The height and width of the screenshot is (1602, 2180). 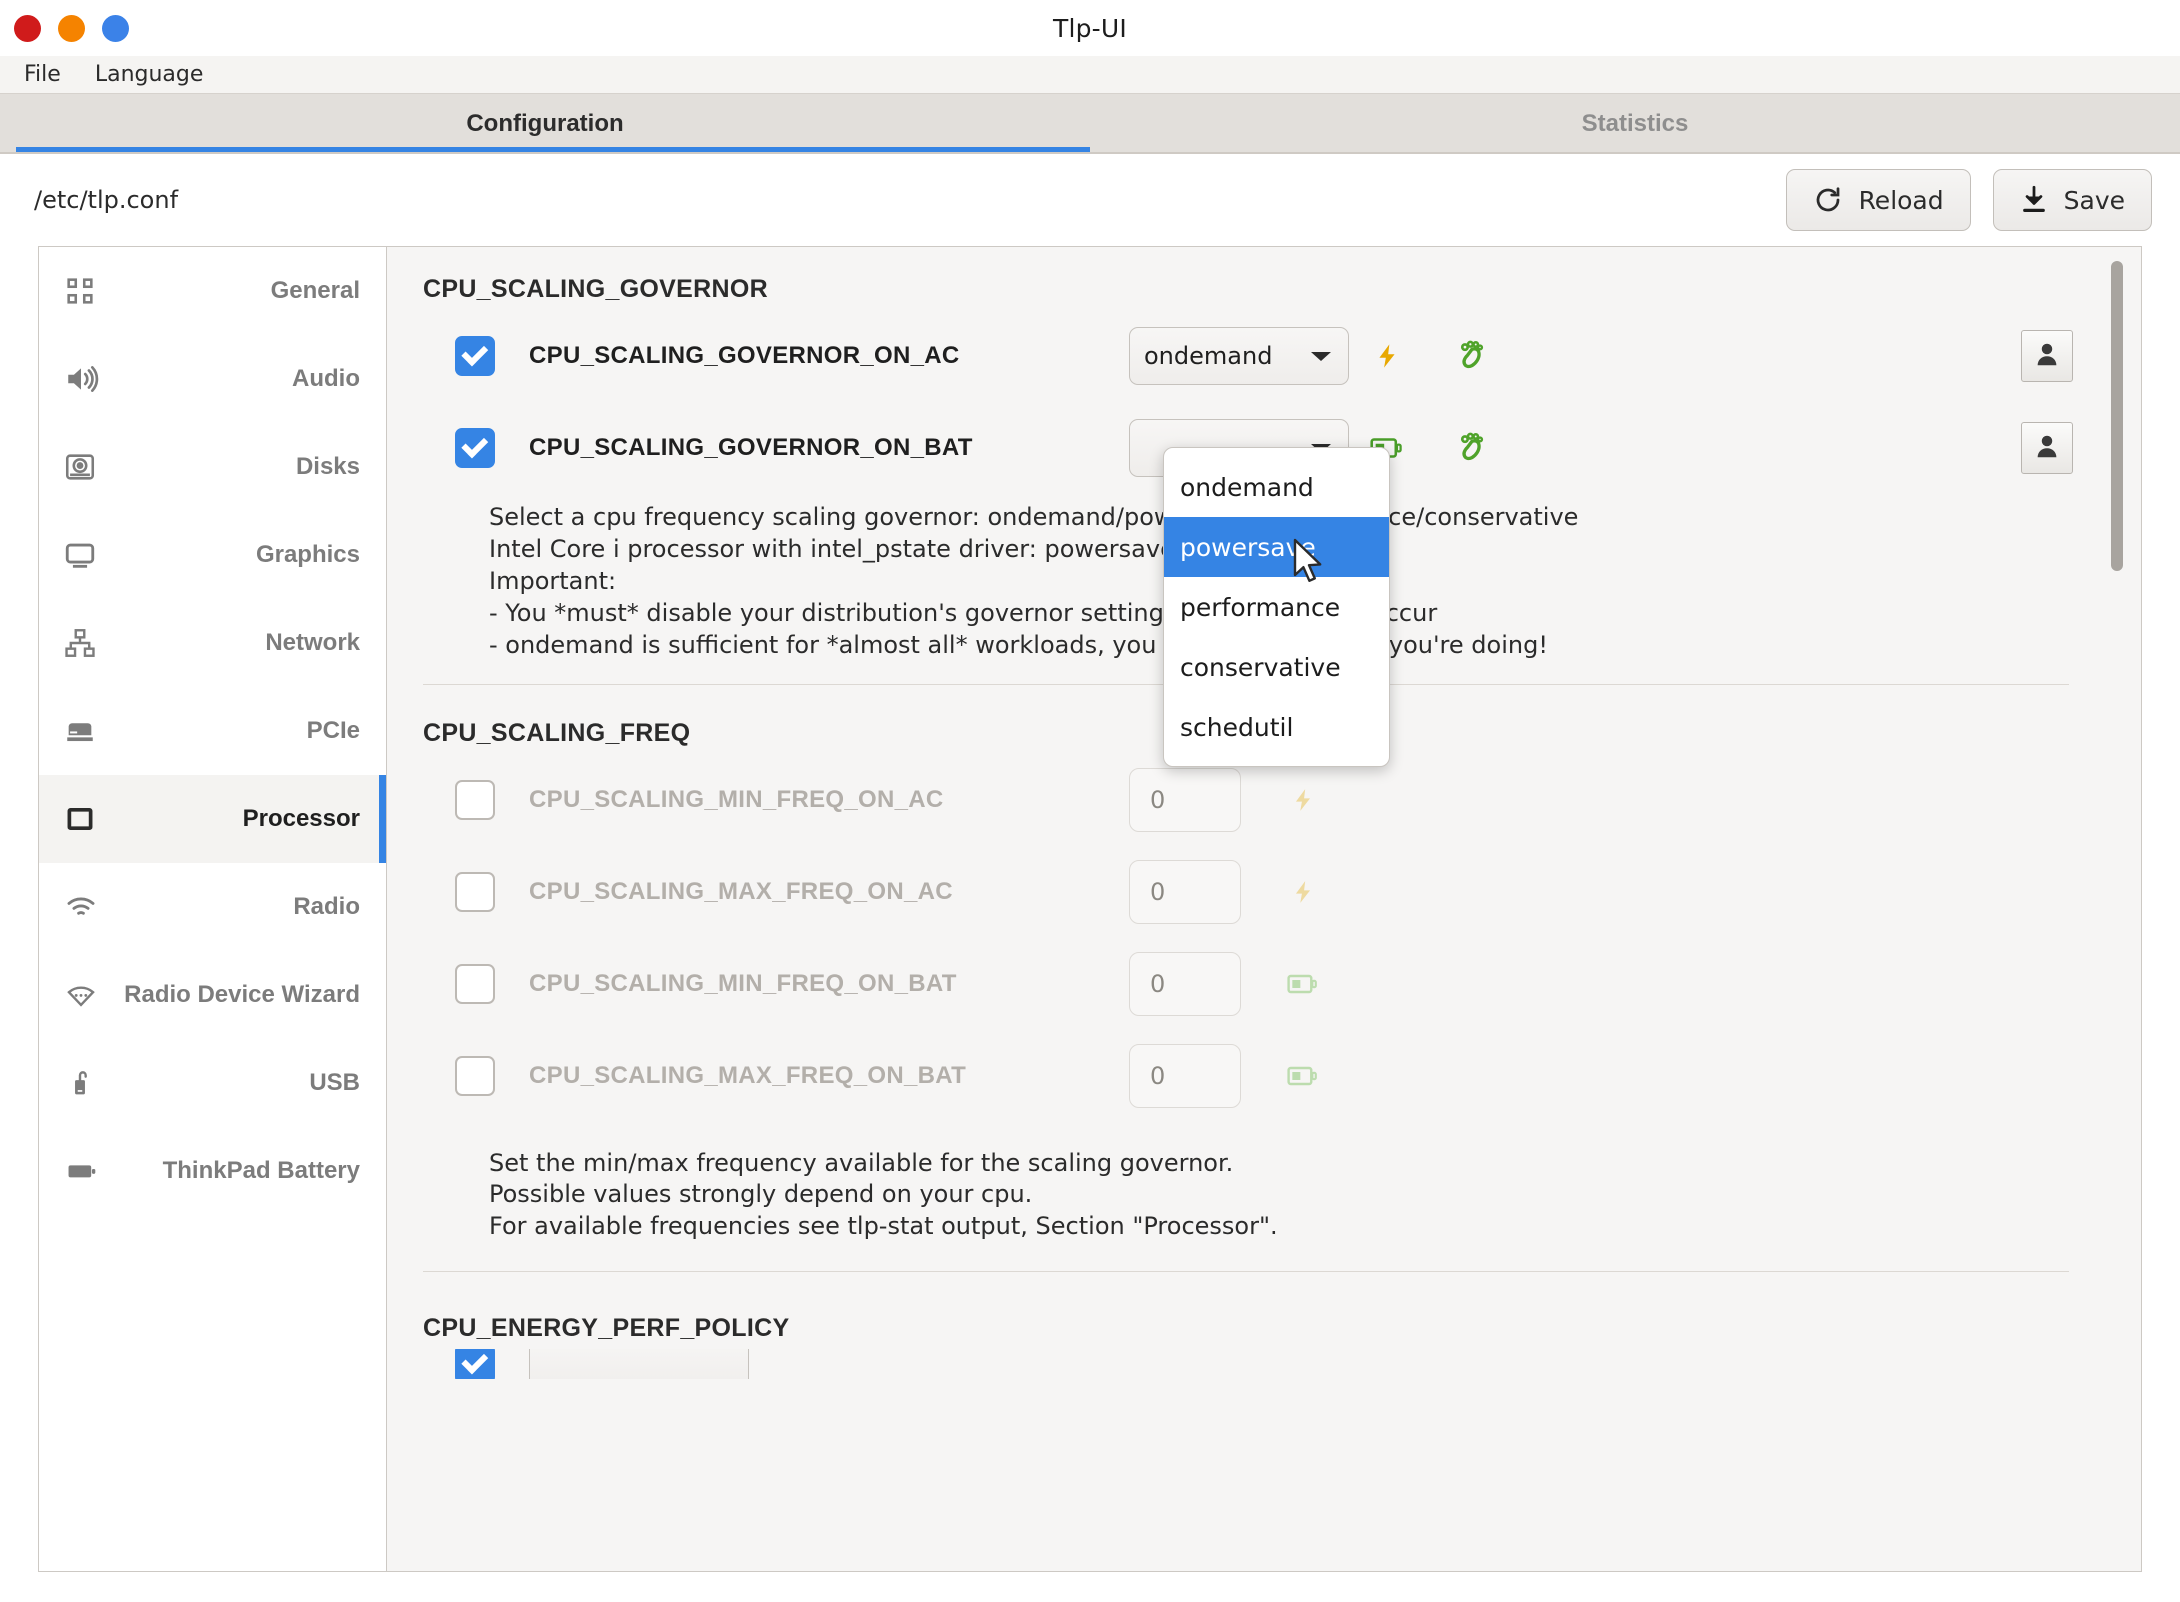 What do you see at coordinates (741, 891) in the screenshot?
I see `setting-name: CPU_SCALING_MAX_FREQ_ON_AC` at bounding box center [741, 891].